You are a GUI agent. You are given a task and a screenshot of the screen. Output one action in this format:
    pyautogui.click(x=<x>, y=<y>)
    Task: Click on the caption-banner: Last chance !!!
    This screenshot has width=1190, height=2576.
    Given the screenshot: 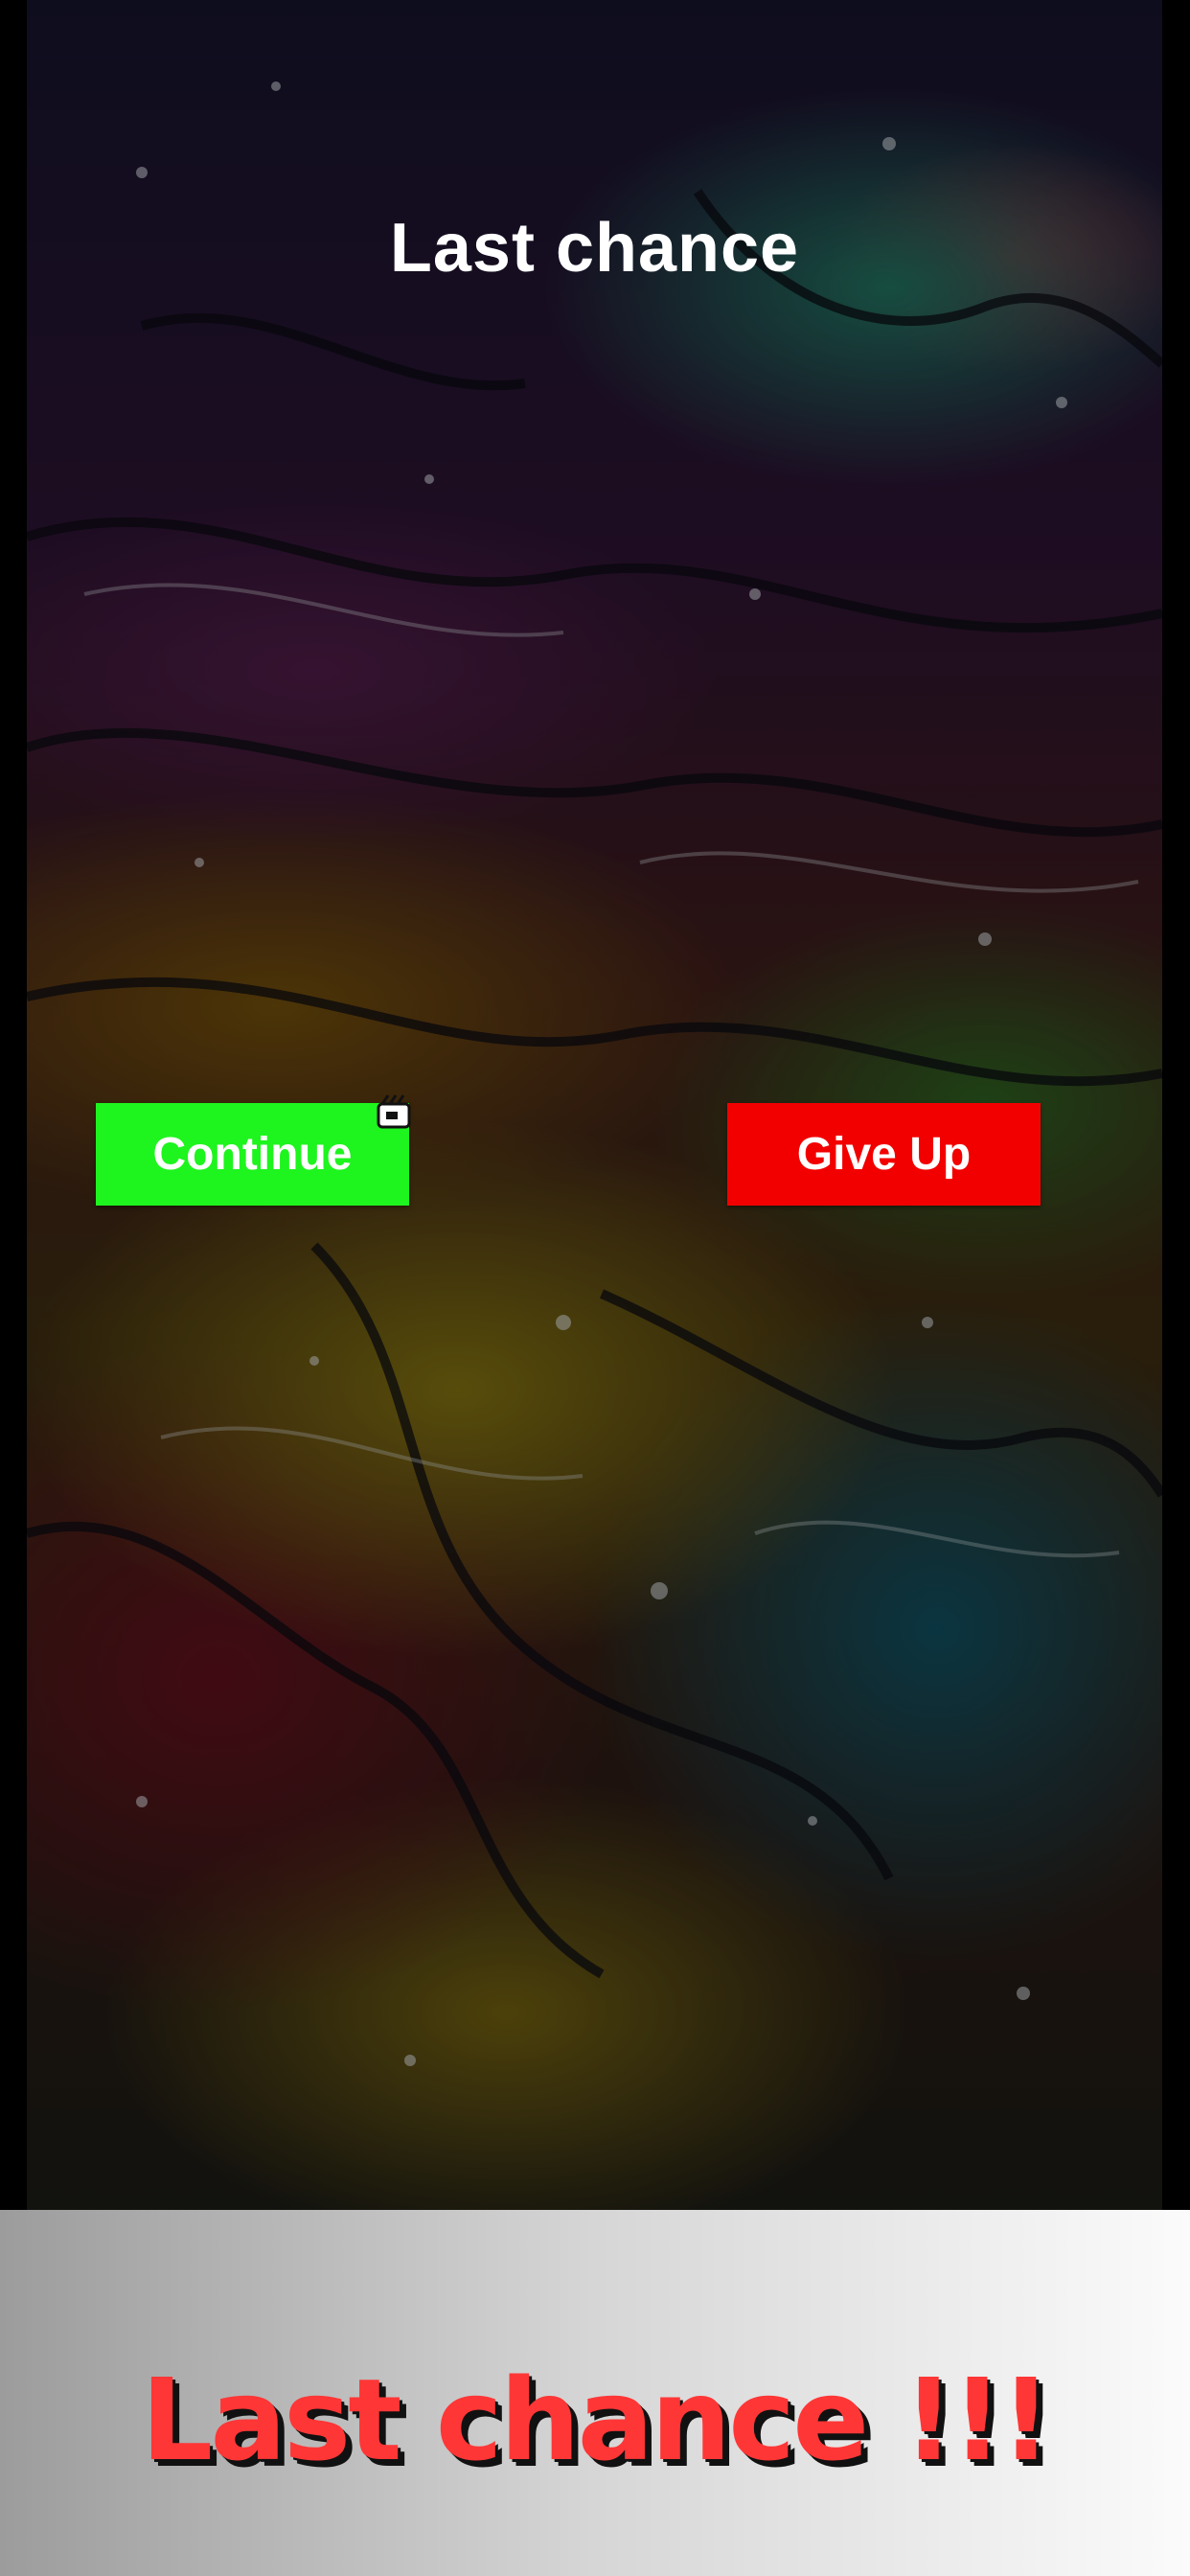 What is the action you would take?
    pyautogui.click(x=595, y=2393)
    